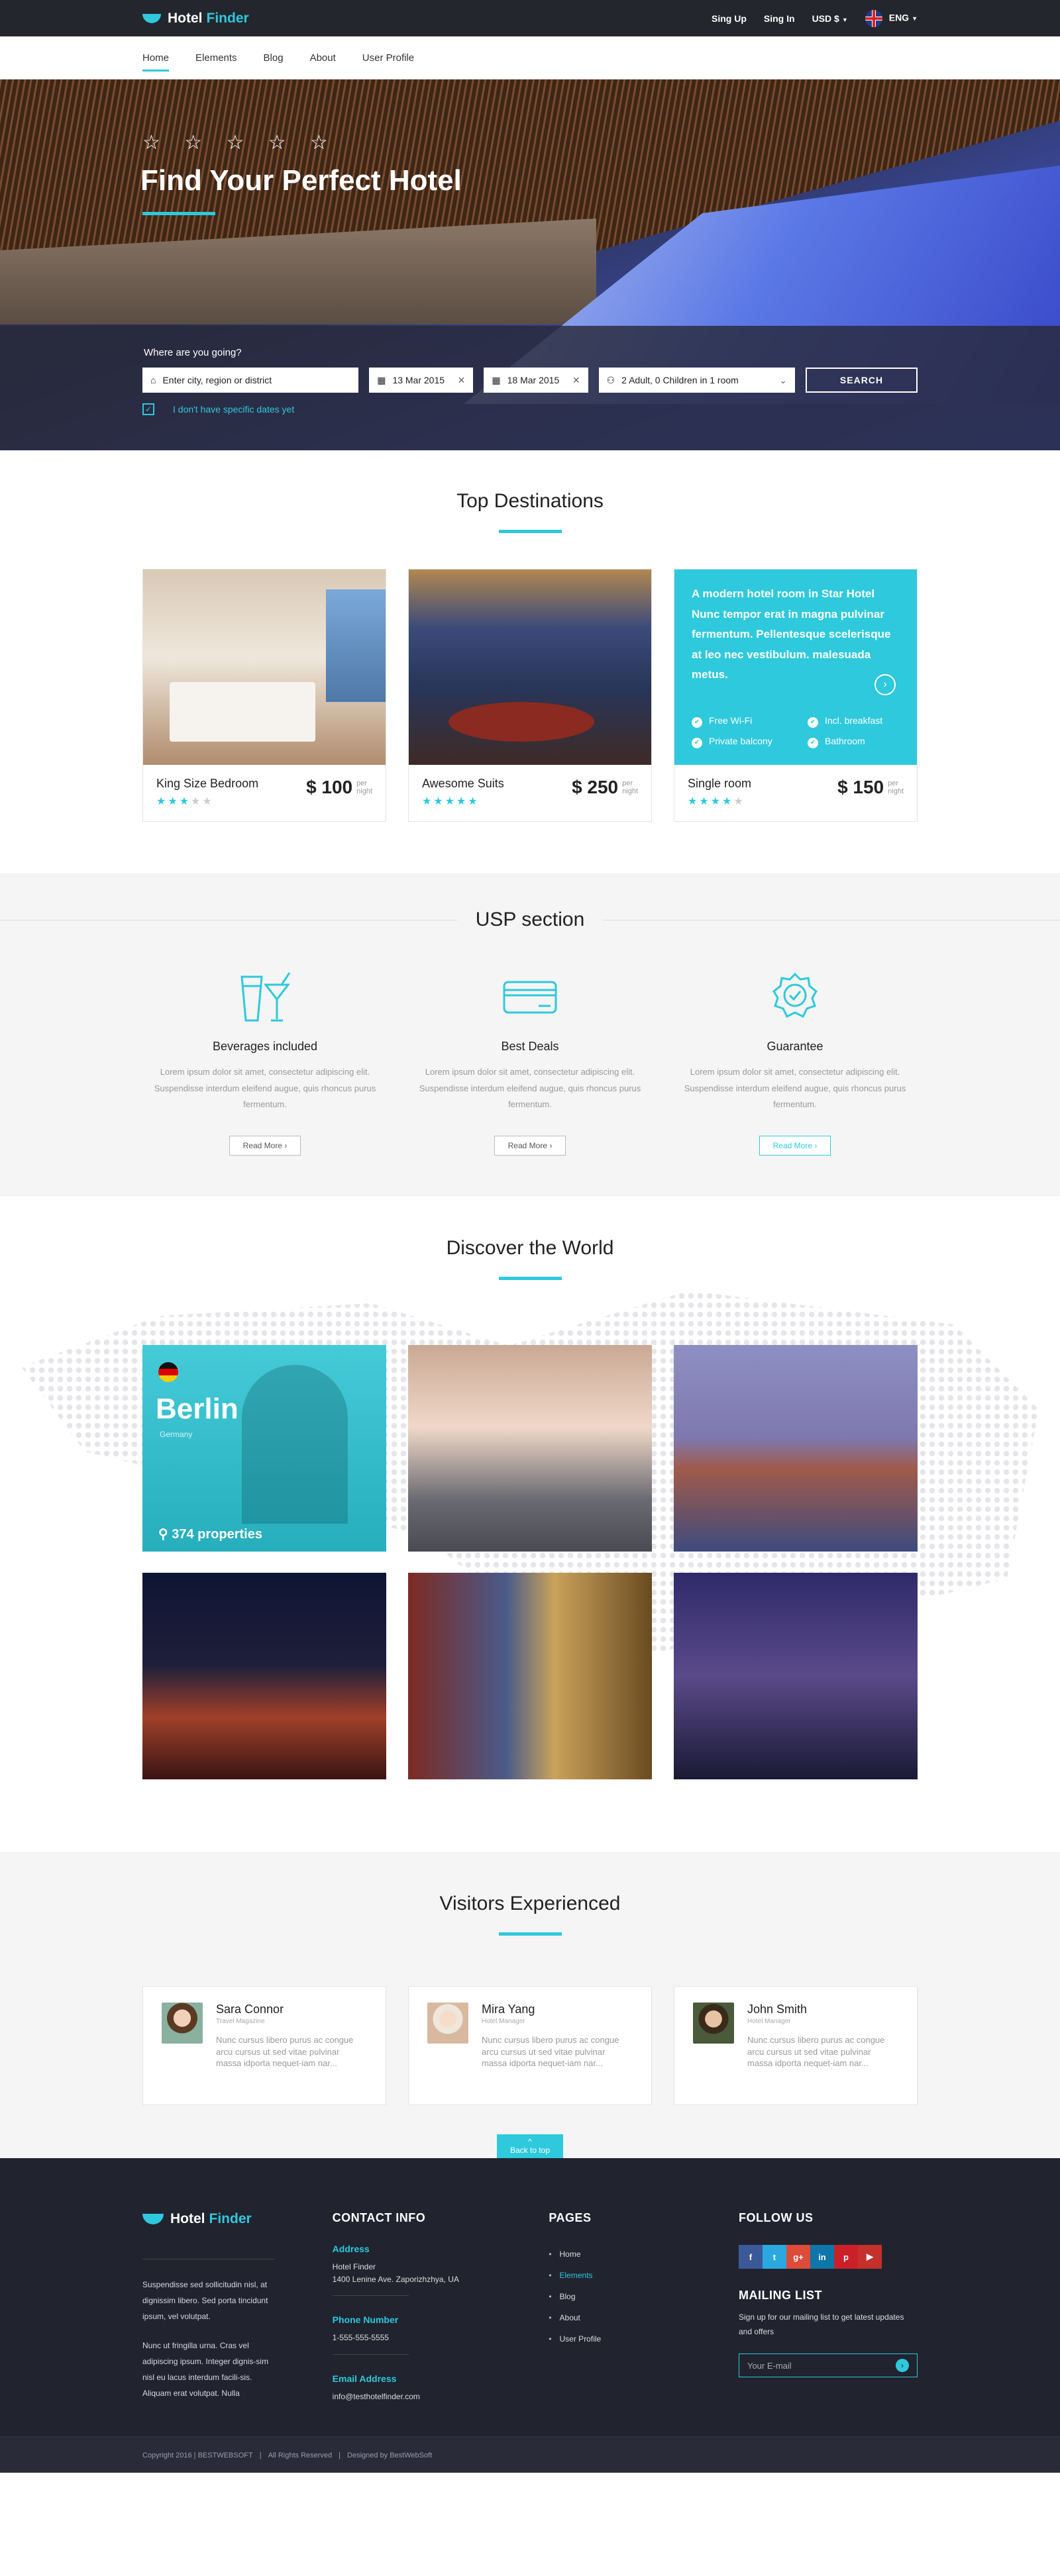  Describe the element at coordinates (750, 2257) in the screenshot. I see `facebook-icon: f` at that location.